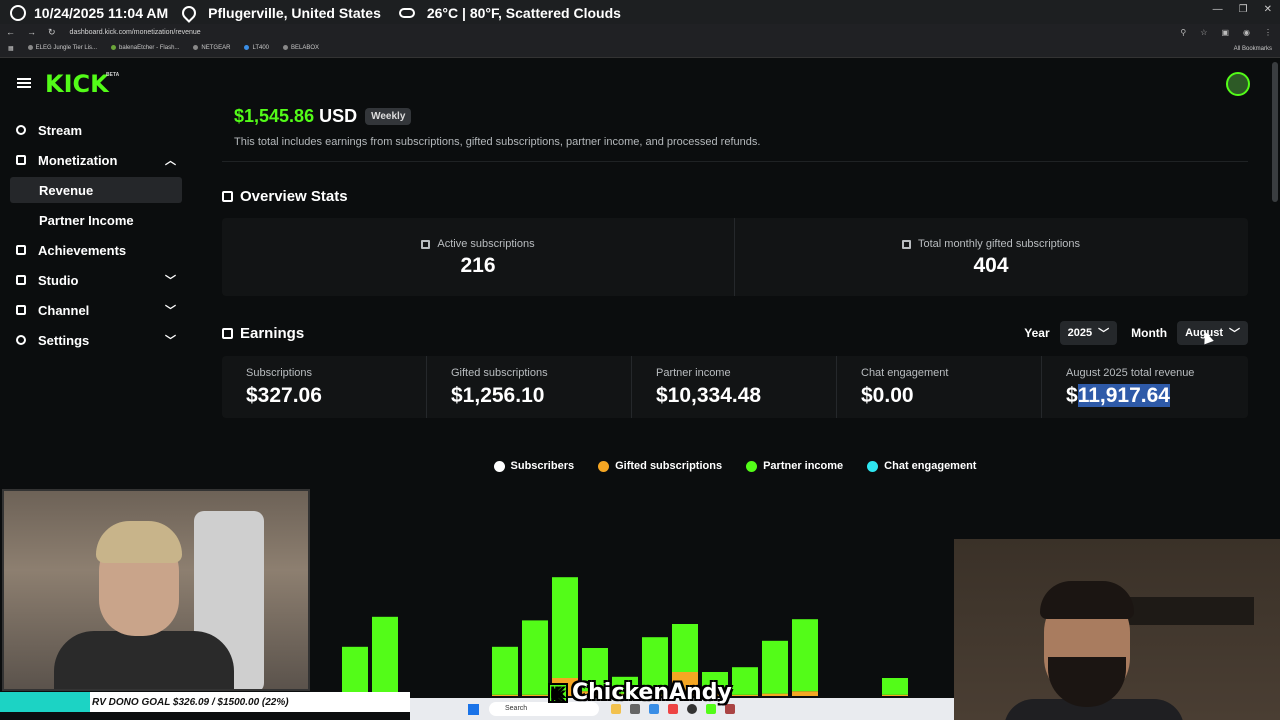  Describe the element at coordinates (10, 32) in the screenshot. I see `back-icon: ←` at that location.